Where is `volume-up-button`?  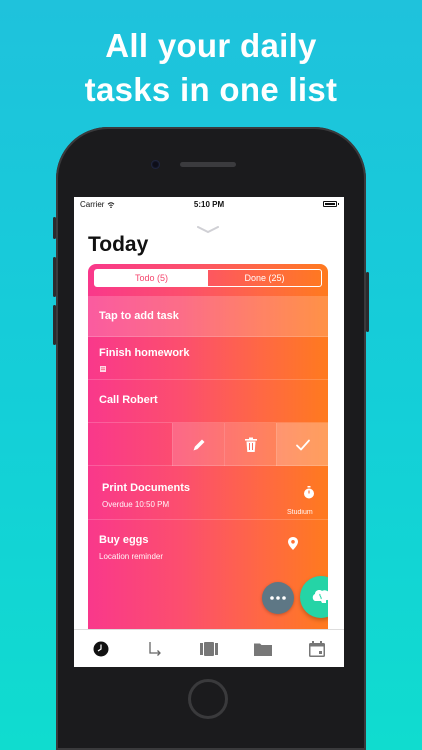 volume-up-button is located at coordinates (54, 277).